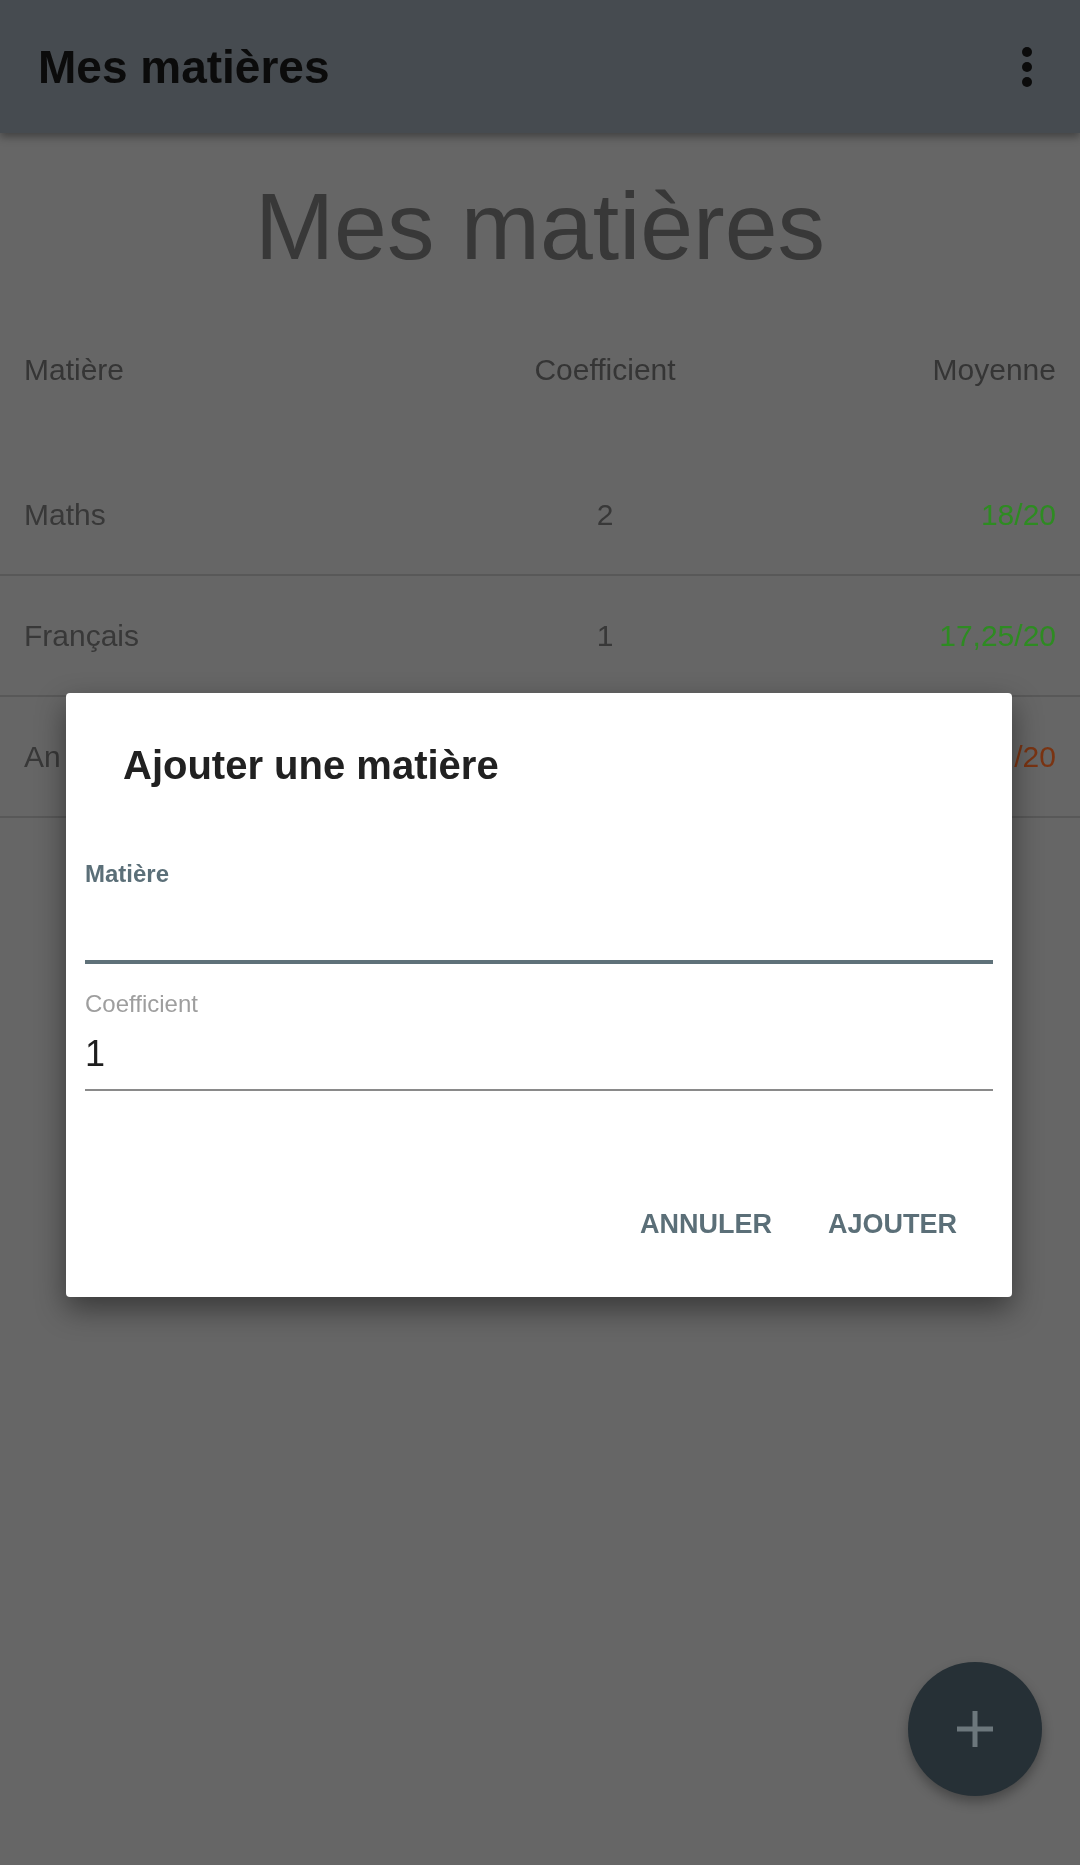 This screenshot has width=1080, height=1865. I want to click on more-vertical-icon, so click(1027, 66).